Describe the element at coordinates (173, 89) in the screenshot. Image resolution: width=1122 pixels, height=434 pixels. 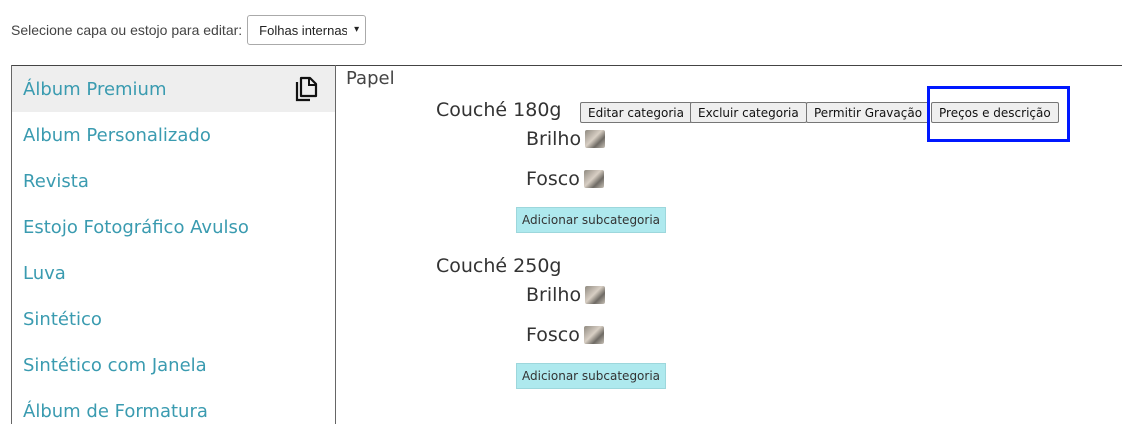
I see `sidebar-item-album-premium: Álbum Premium` at that location.